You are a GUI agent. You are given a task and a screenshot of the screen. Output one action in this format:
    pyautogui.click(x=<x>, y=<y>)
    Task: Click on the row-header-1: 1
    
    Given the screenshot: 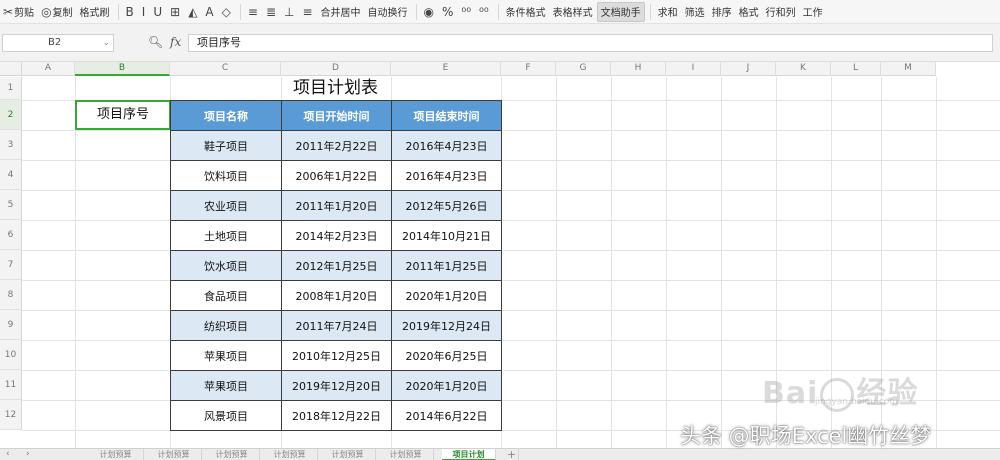 What is the action you would take?
    pyautogui.click(x=11, y=88)
    